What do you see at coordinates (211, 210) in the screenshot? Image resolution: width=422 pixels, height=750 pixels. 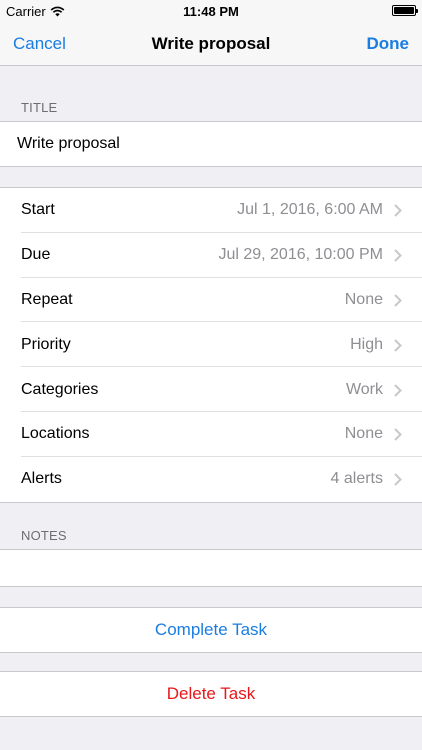 I see `start-row: Start Jul 1, 2016, 6:00 AM` at bounding box center [211, 210].